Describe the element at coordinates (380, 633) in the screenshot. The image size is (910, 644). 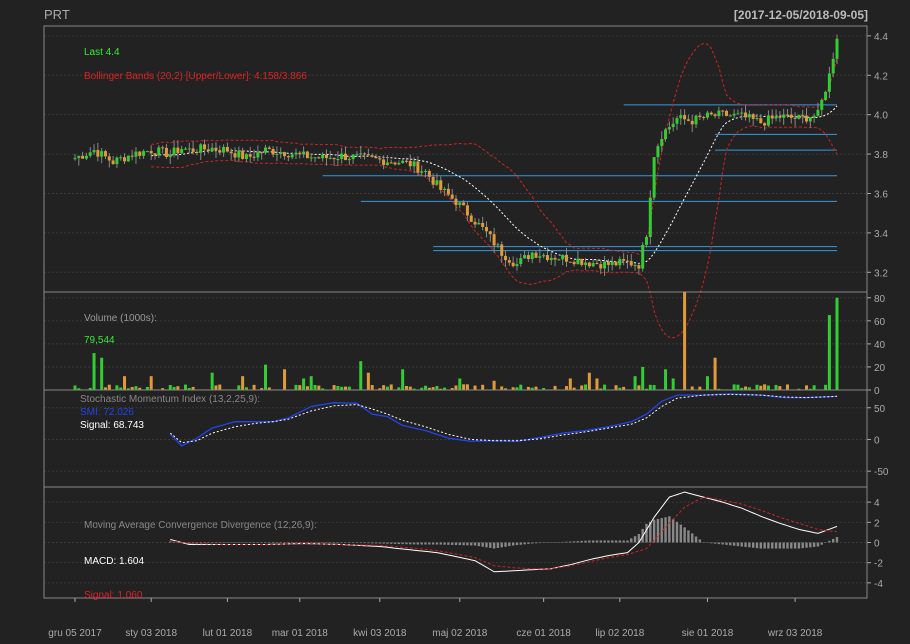
I see `x-tick-label: kwi 03 2018` at that location.